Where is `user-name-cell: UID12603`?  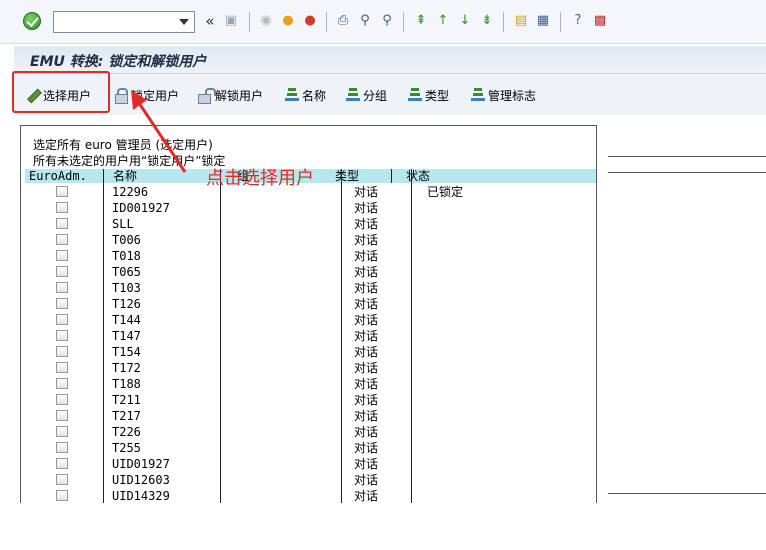 user-name-cell: UID12603 is located at coordinates (141, 480).